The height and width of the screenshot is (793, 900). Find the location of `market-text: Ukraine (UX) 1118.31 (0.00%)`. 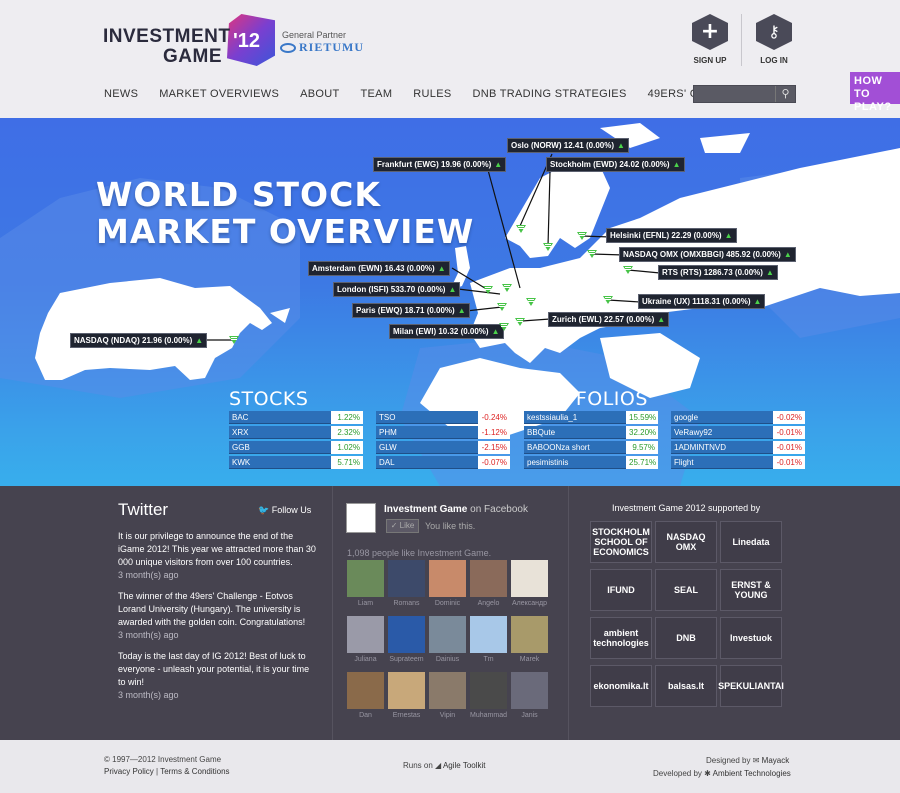

market-text: Ukraine (UX) 1118.31 (0.00%) is located at coordinates (696, 301).